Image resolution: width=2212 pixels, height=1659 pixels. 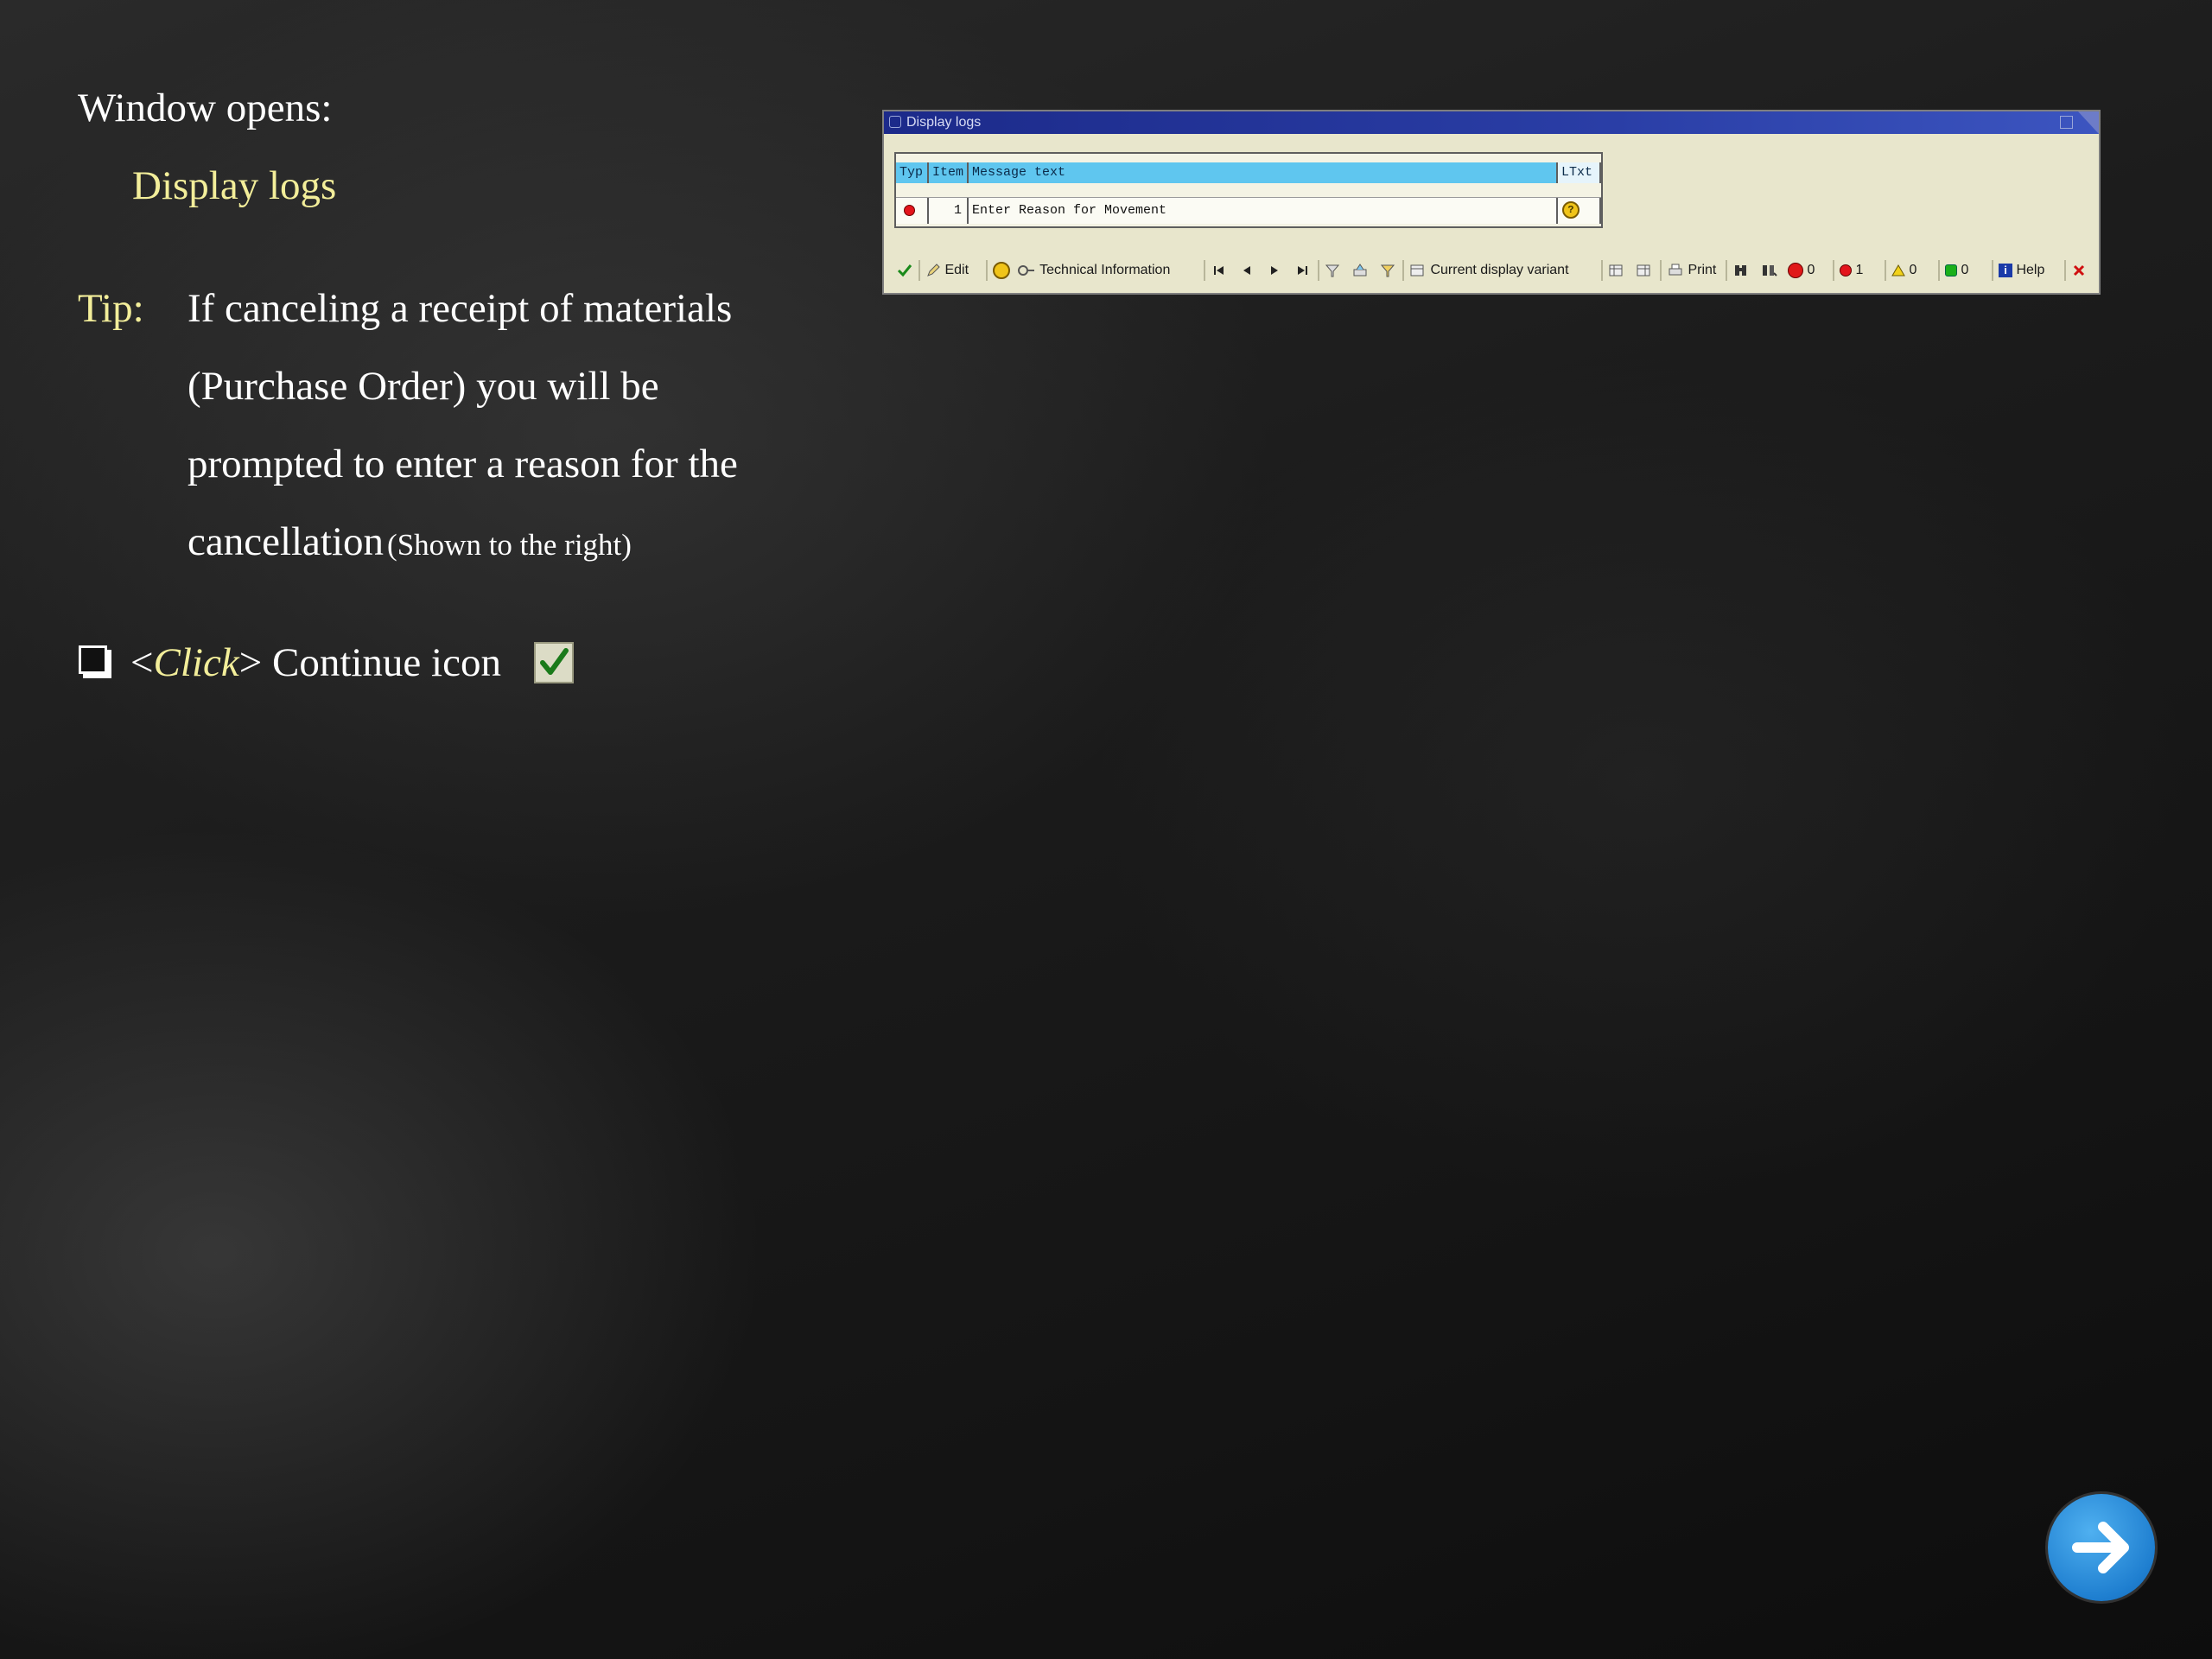 I want to click on cell-ltxt: ?, so click(x=1579, y=211).